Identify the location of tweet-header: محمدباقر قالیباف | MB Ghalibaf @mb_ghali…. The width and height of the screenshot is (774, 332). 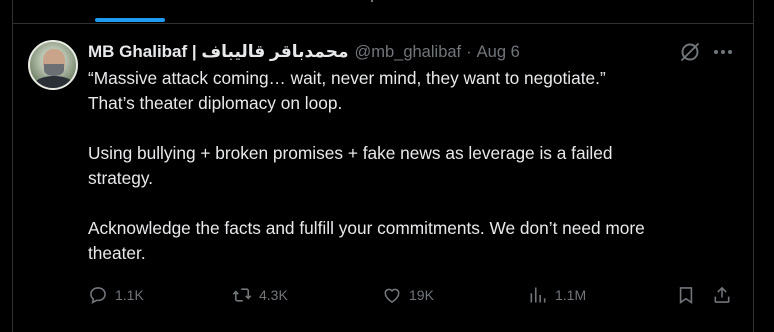
(304, 52).